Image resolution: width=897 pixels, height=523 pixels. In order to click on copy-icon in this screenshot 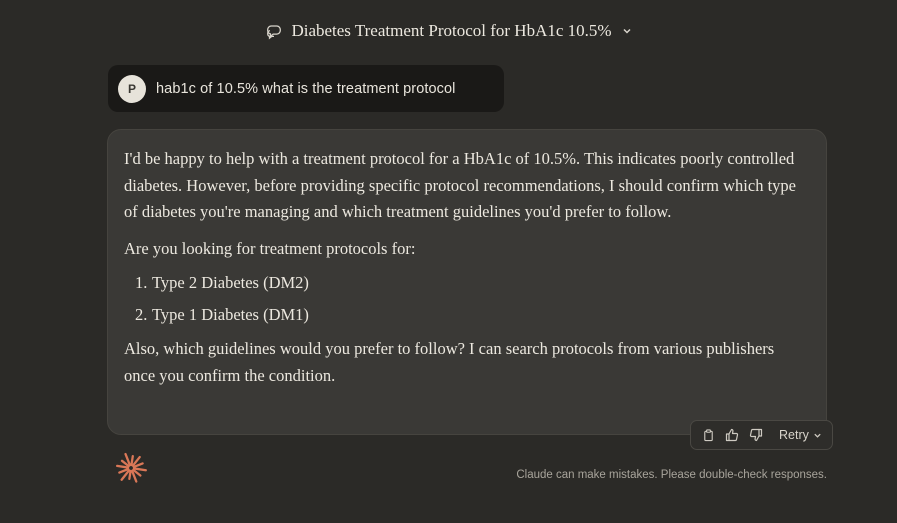, I will do `click(708, 434)`.